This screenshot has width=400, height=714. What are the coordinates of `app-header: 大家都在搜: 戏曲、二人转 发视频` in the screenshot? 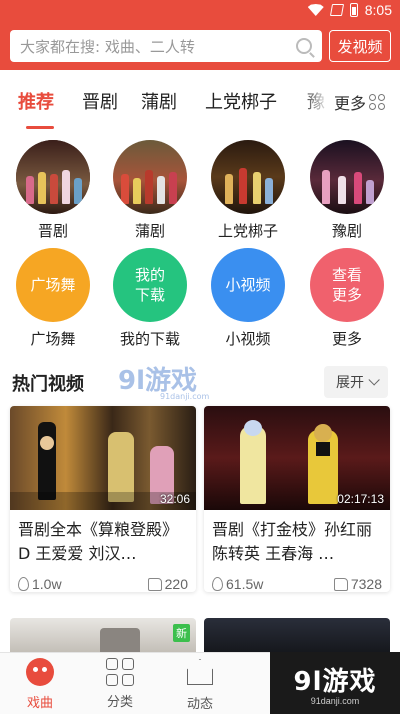 It's located at (200, 46).